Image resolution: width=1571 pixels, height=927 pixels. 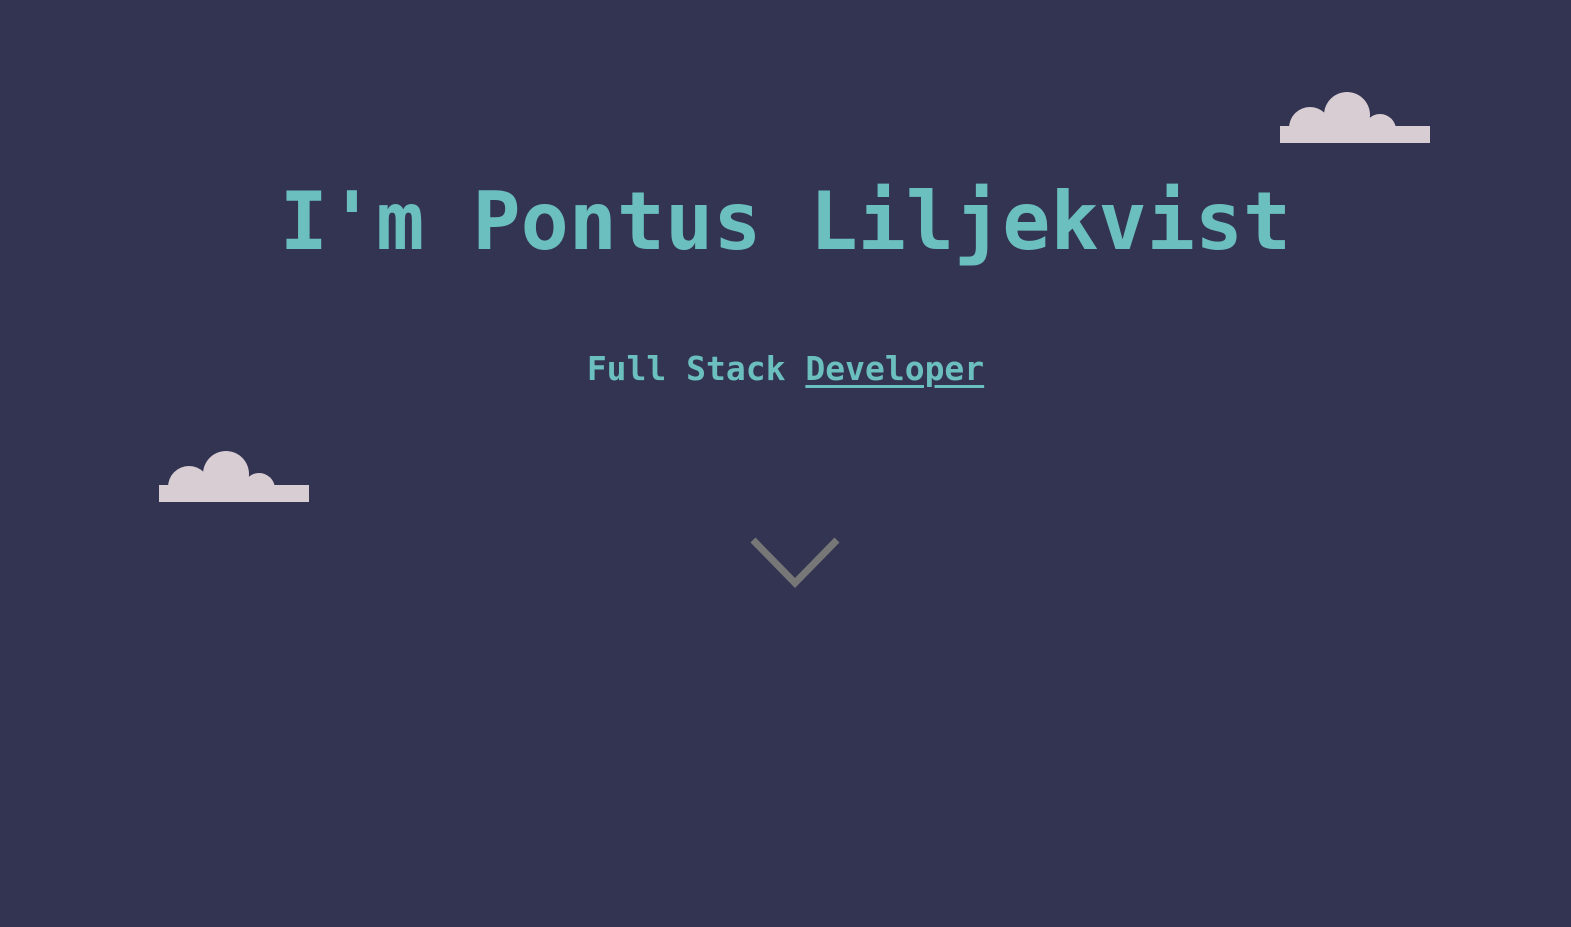 I want to click on subtitle-prefix: Full Stack, so click(x=696, y=368).